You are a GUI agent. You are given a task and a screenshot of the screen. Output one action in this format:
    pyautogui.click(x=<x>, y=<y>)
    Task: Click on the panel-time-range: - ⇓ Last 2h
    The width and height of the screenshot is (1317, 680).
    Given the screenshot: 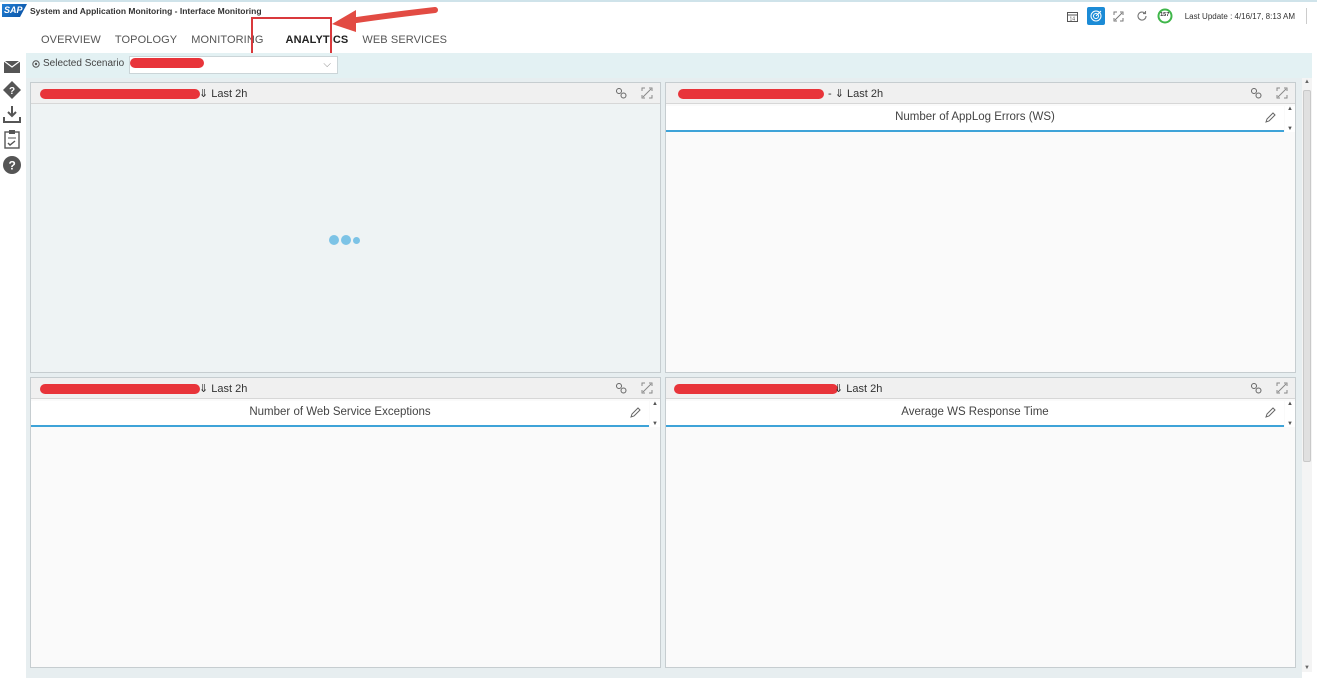 What is the action you would take?
    pyautogui.click(x=856, y=94)
    